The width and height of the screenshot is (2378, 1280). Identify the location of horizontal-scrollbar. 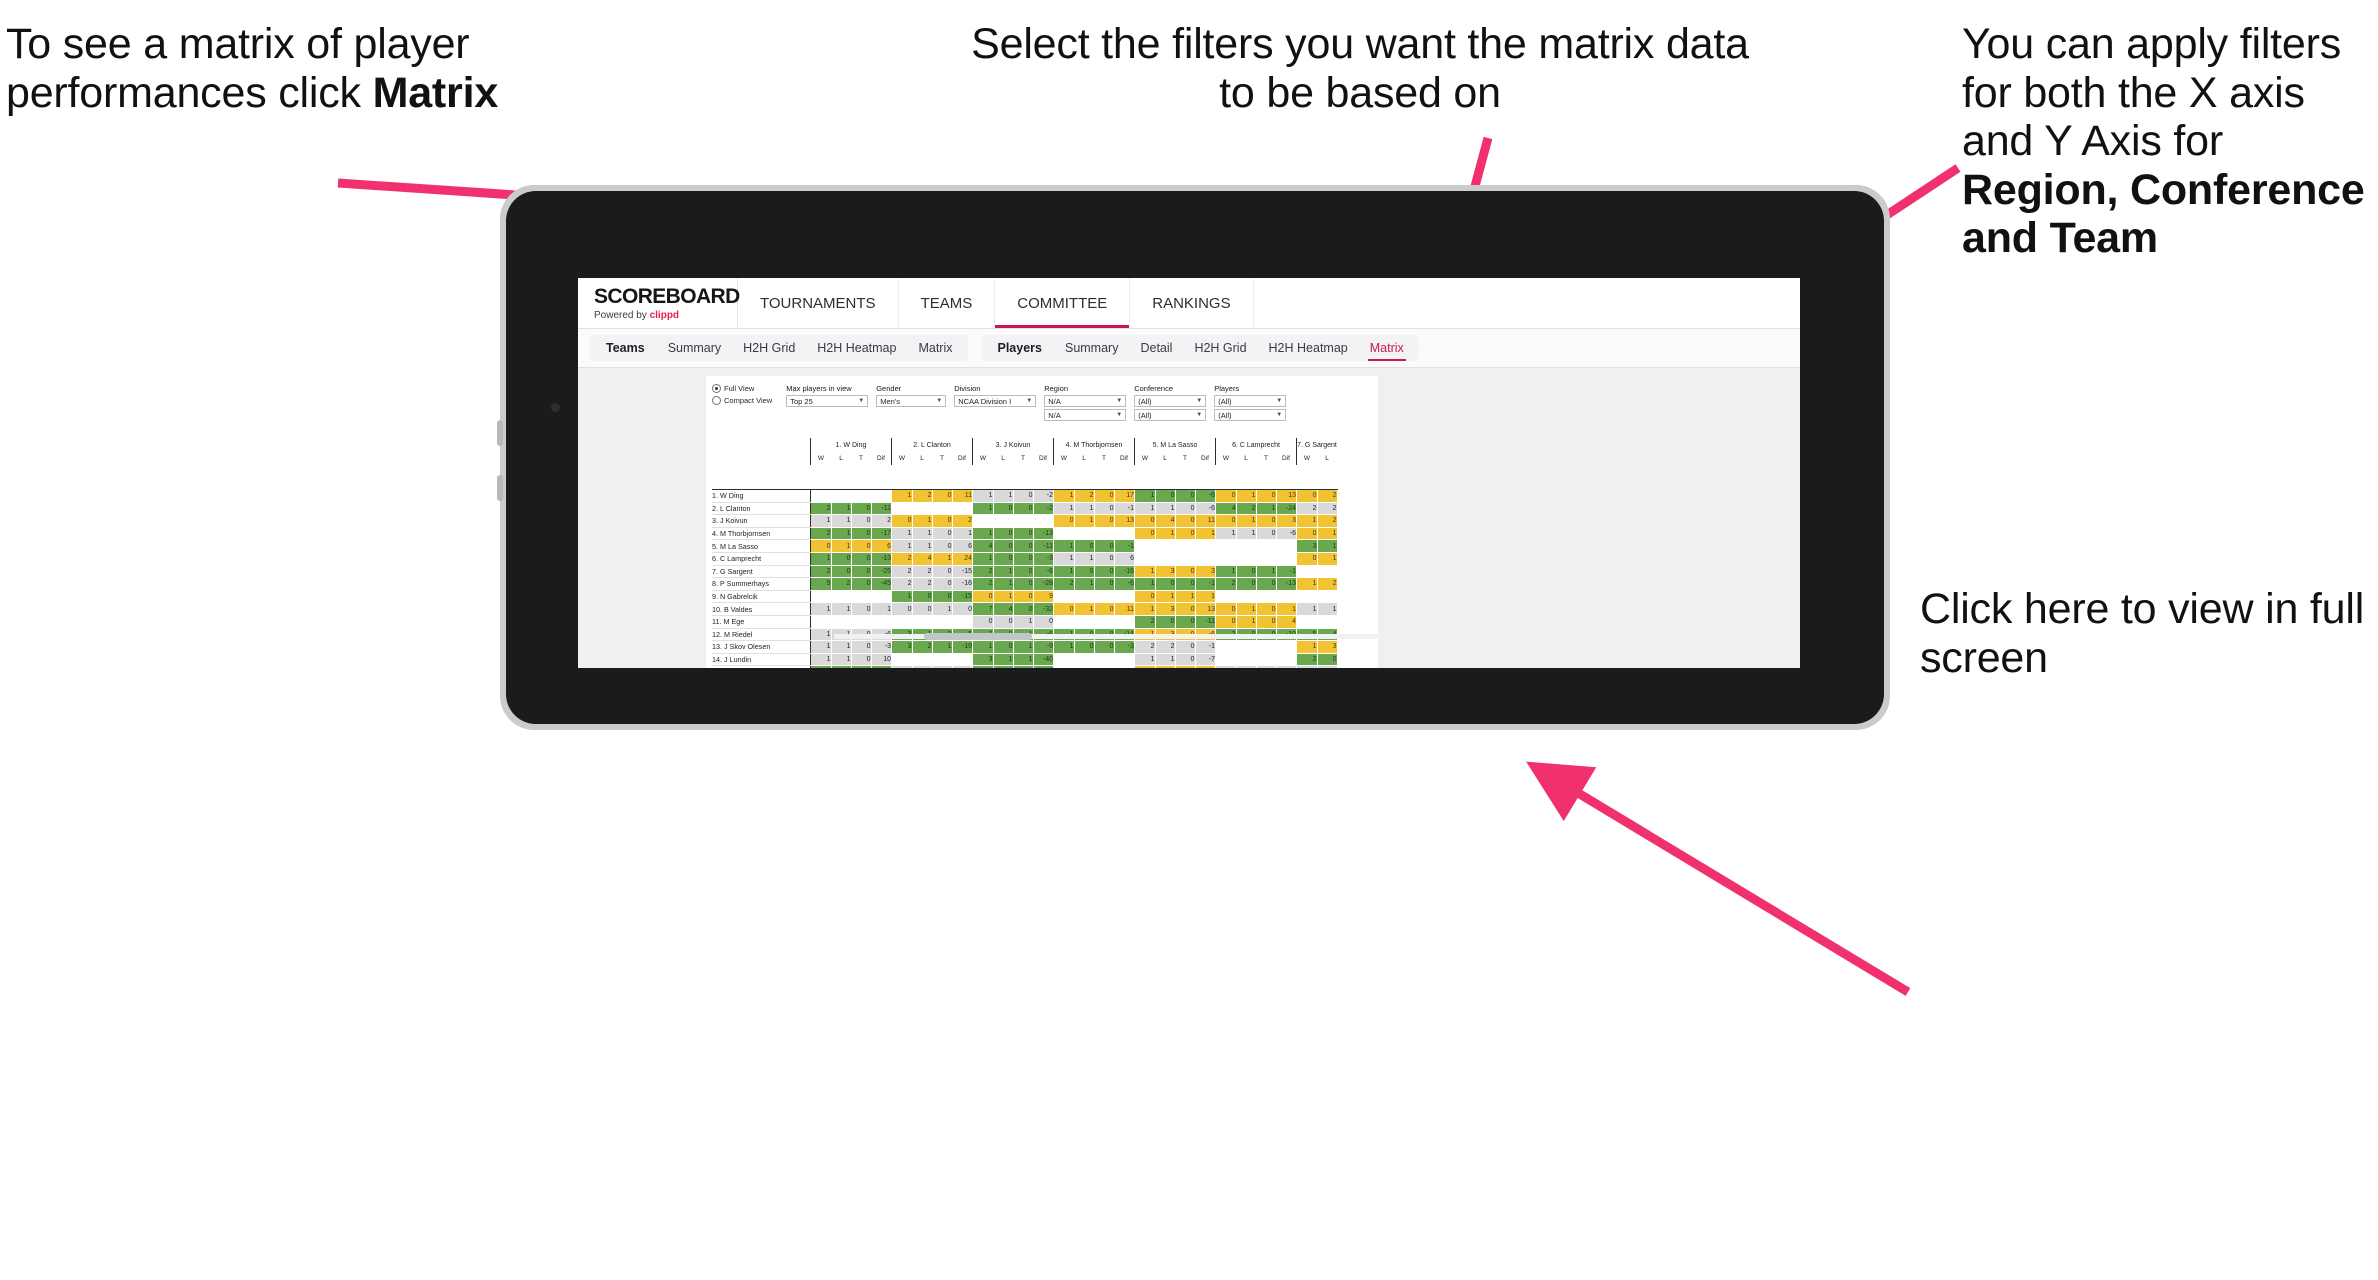
(1106, 636).